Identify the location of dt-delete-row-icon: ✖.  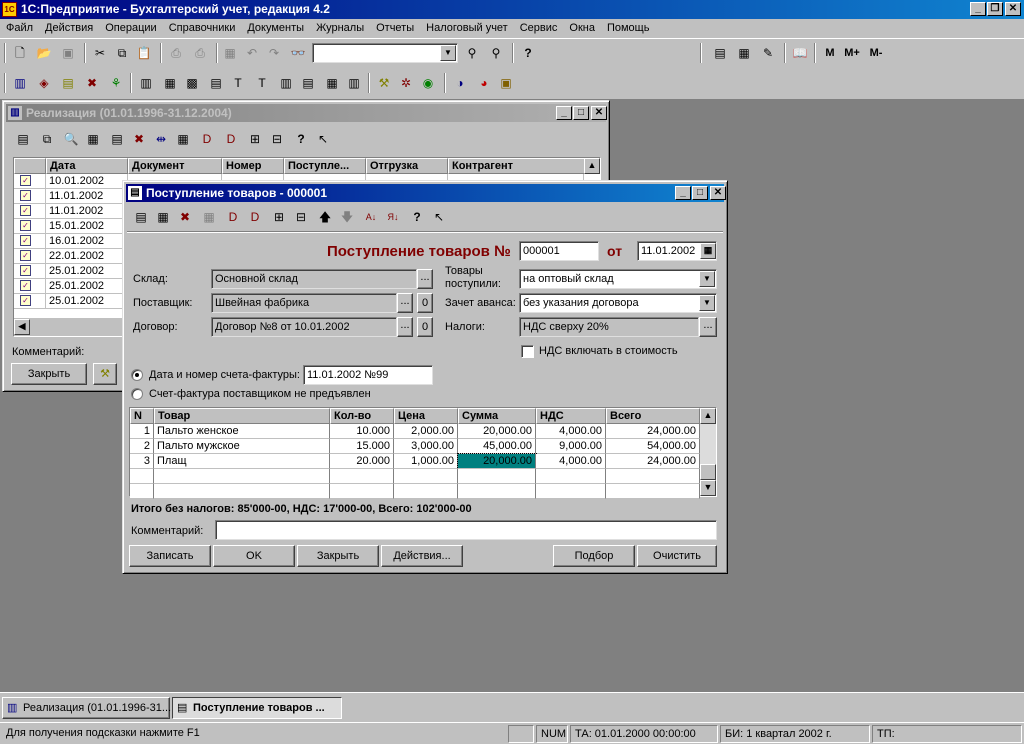
(185, 217).